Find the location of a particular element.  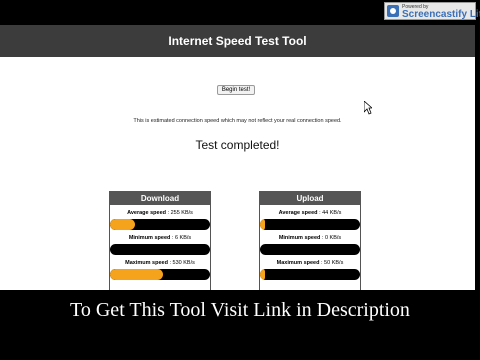

test-status: Test completed! is located at coordinates (237, 145).